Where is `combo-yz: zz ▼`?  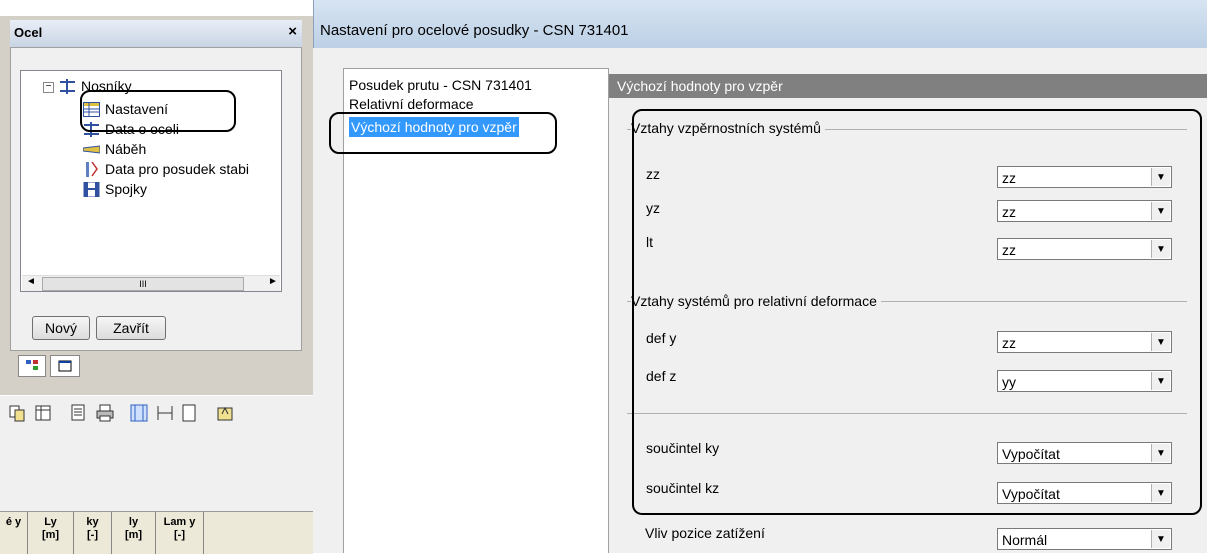 combo-yz: zz ▼ is located at coordinates (1084, 211).